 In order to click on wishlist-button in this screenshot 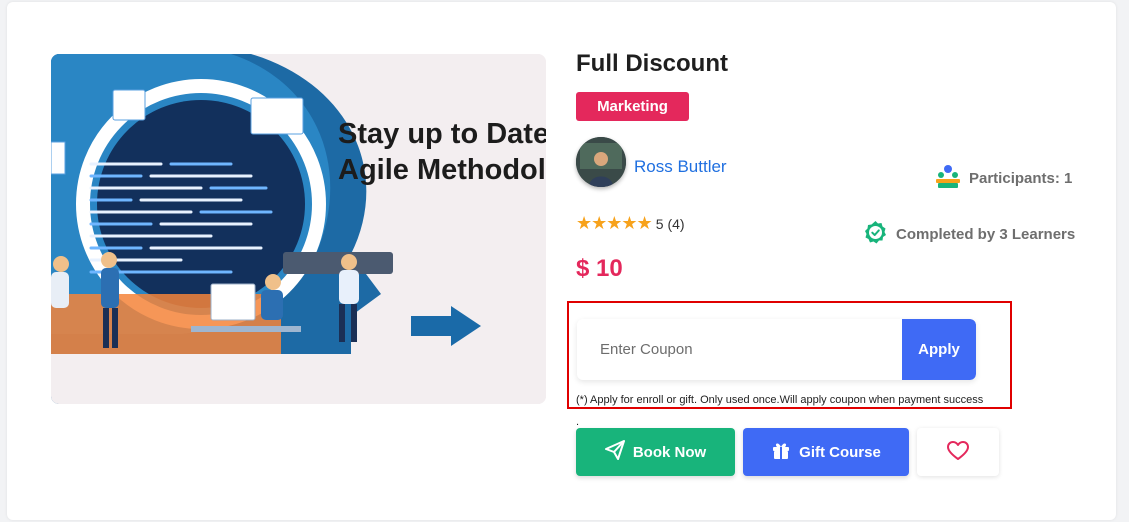, I will do `click(958, 452)`.